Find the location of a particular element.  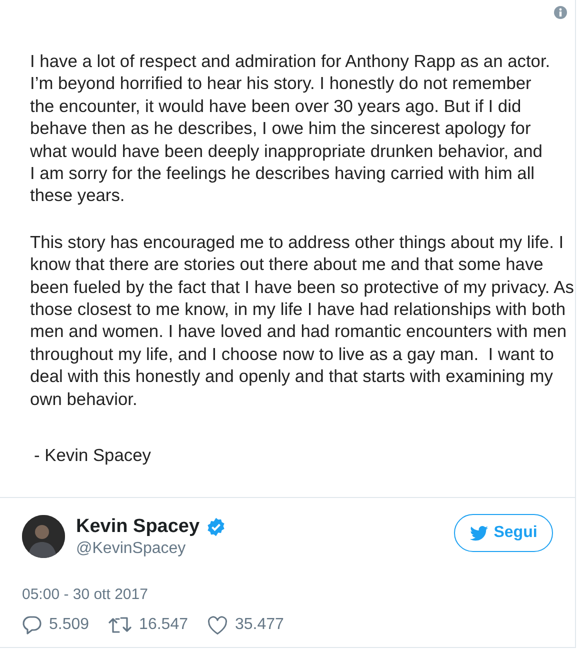

retweet-count: 16.547 is located at coordinates (163, 625).